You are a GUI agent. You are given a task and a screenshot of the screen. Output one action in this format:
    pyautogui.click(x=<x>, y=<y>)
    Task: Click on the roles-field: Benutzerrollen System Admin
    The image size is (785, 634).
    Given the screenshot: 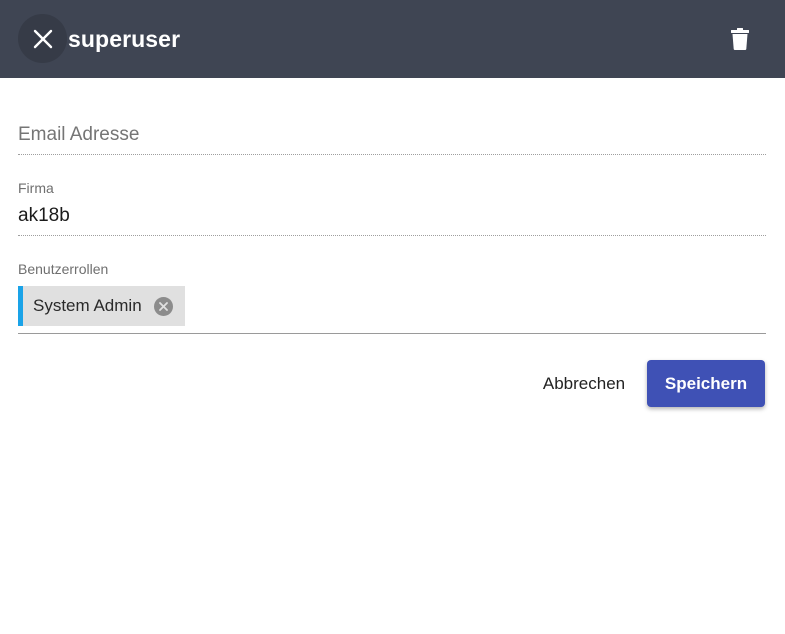 What is the action you would take?
    pyautogui.click(x=392, y=295)
    